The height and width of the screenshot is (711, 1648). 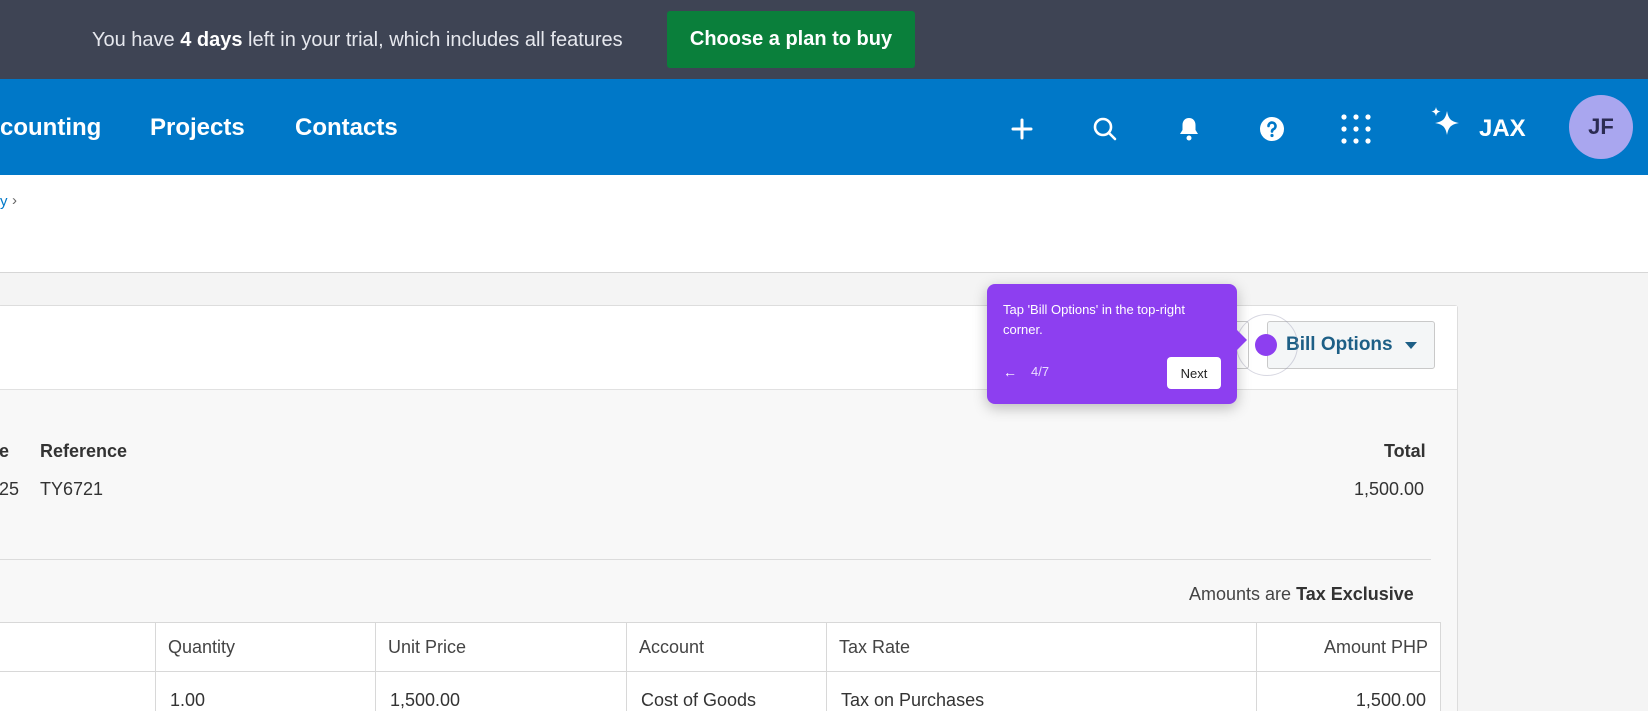 I want to click on search-icon, so click(x=1105, y=129).